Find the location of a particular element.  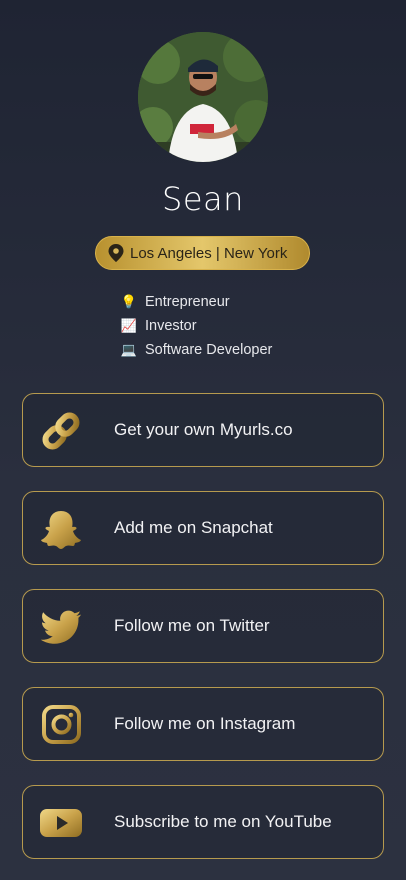

bio-text: Software Developer is located at coordinates (209, 350).